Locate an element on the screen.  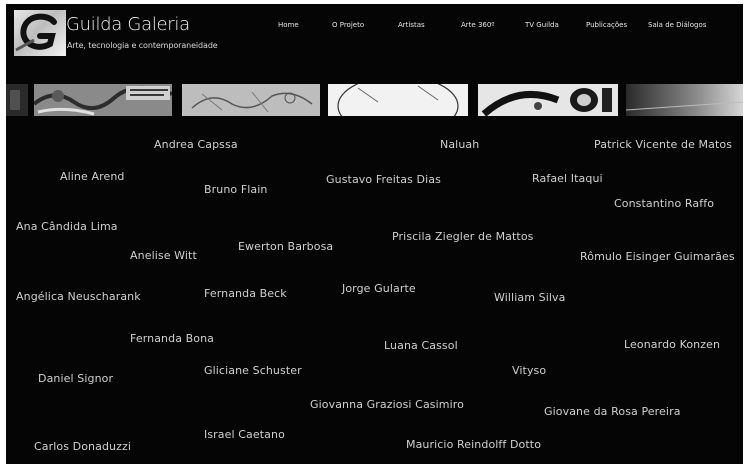
artist-link: Angélica Neuscharank is located at coordinates (78, 296).